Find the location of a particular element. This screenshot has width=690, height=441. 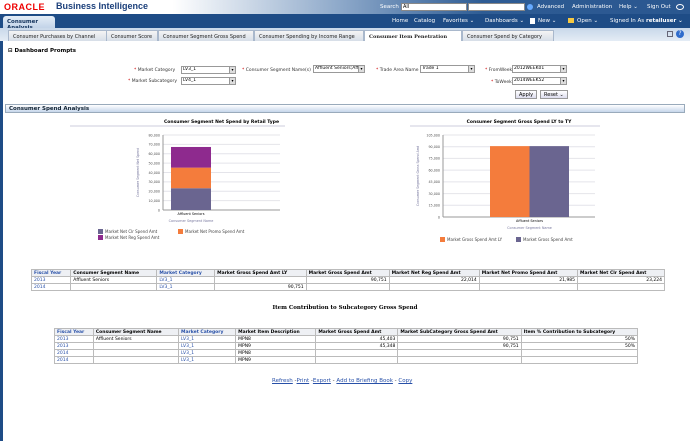

consumer-segment-label: * Consumer Segment Name(s) is located at coordinates (276, 70).